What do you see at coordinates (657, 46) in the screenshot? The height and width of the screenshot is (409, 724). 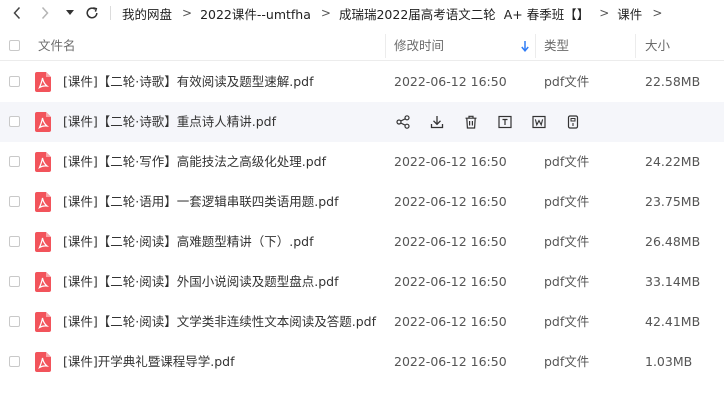 I see `column-header-size: 大小` at bounding box center [657, 46].